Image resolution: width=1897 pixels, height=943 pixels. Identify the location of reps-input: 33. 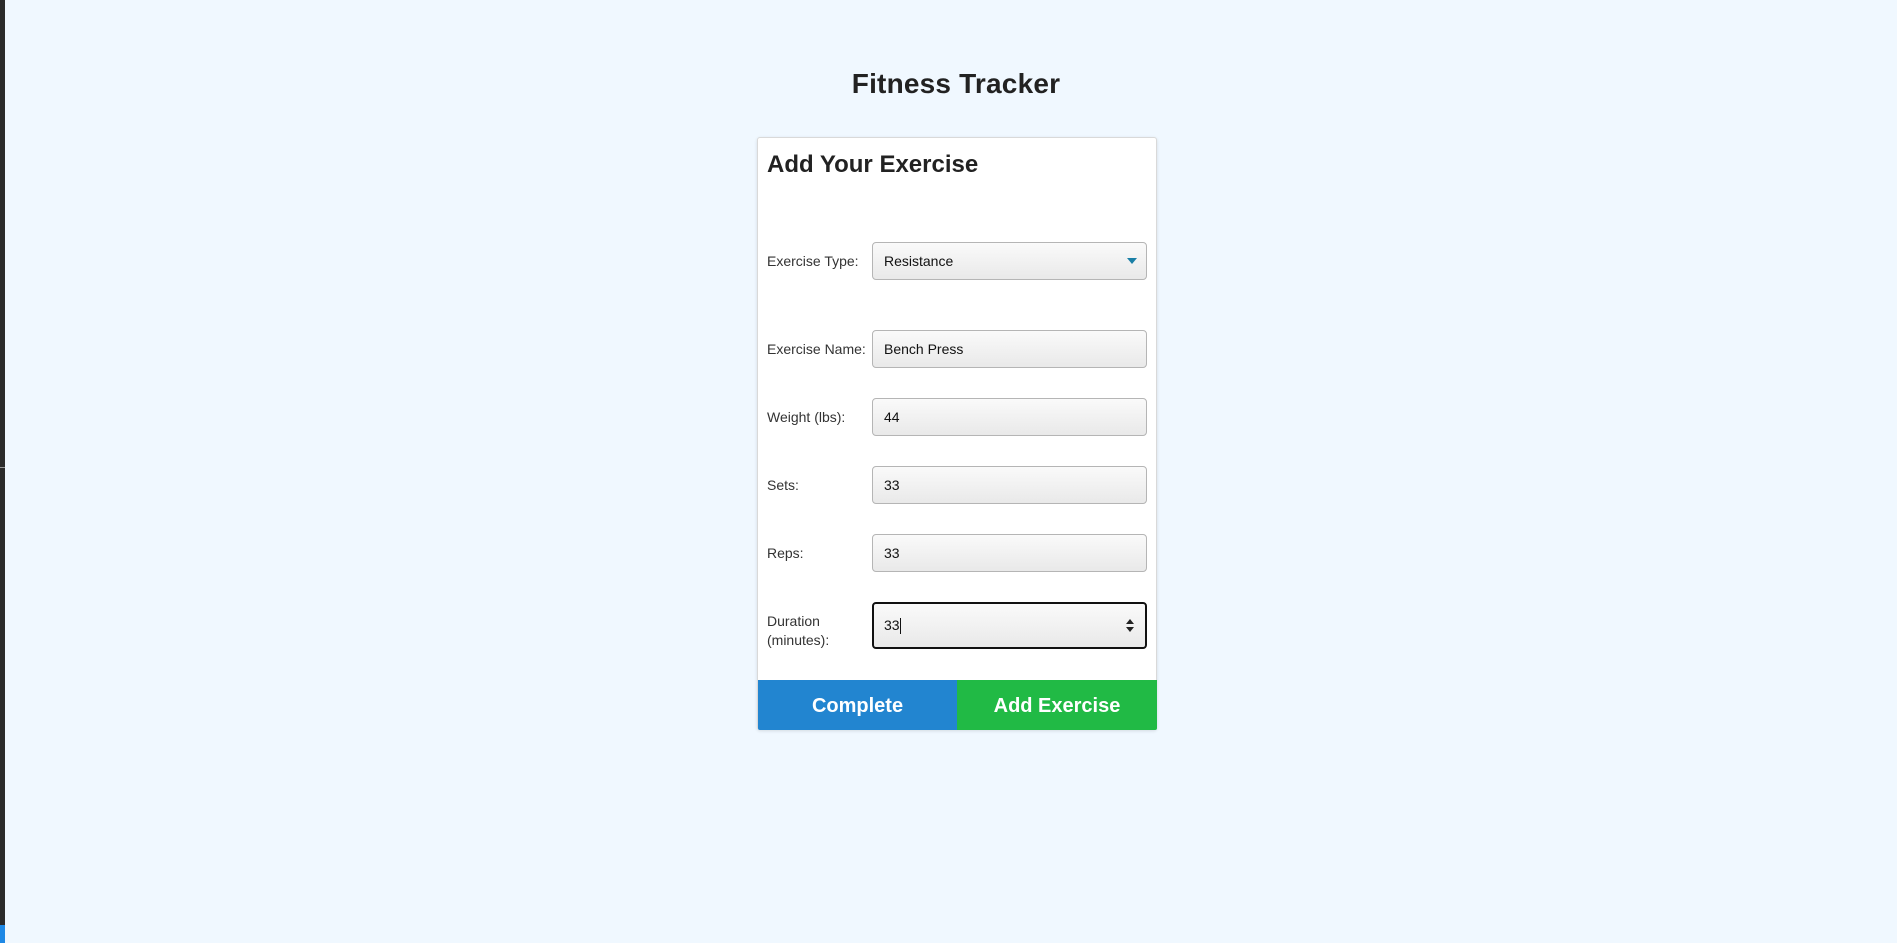
(1009, 553).